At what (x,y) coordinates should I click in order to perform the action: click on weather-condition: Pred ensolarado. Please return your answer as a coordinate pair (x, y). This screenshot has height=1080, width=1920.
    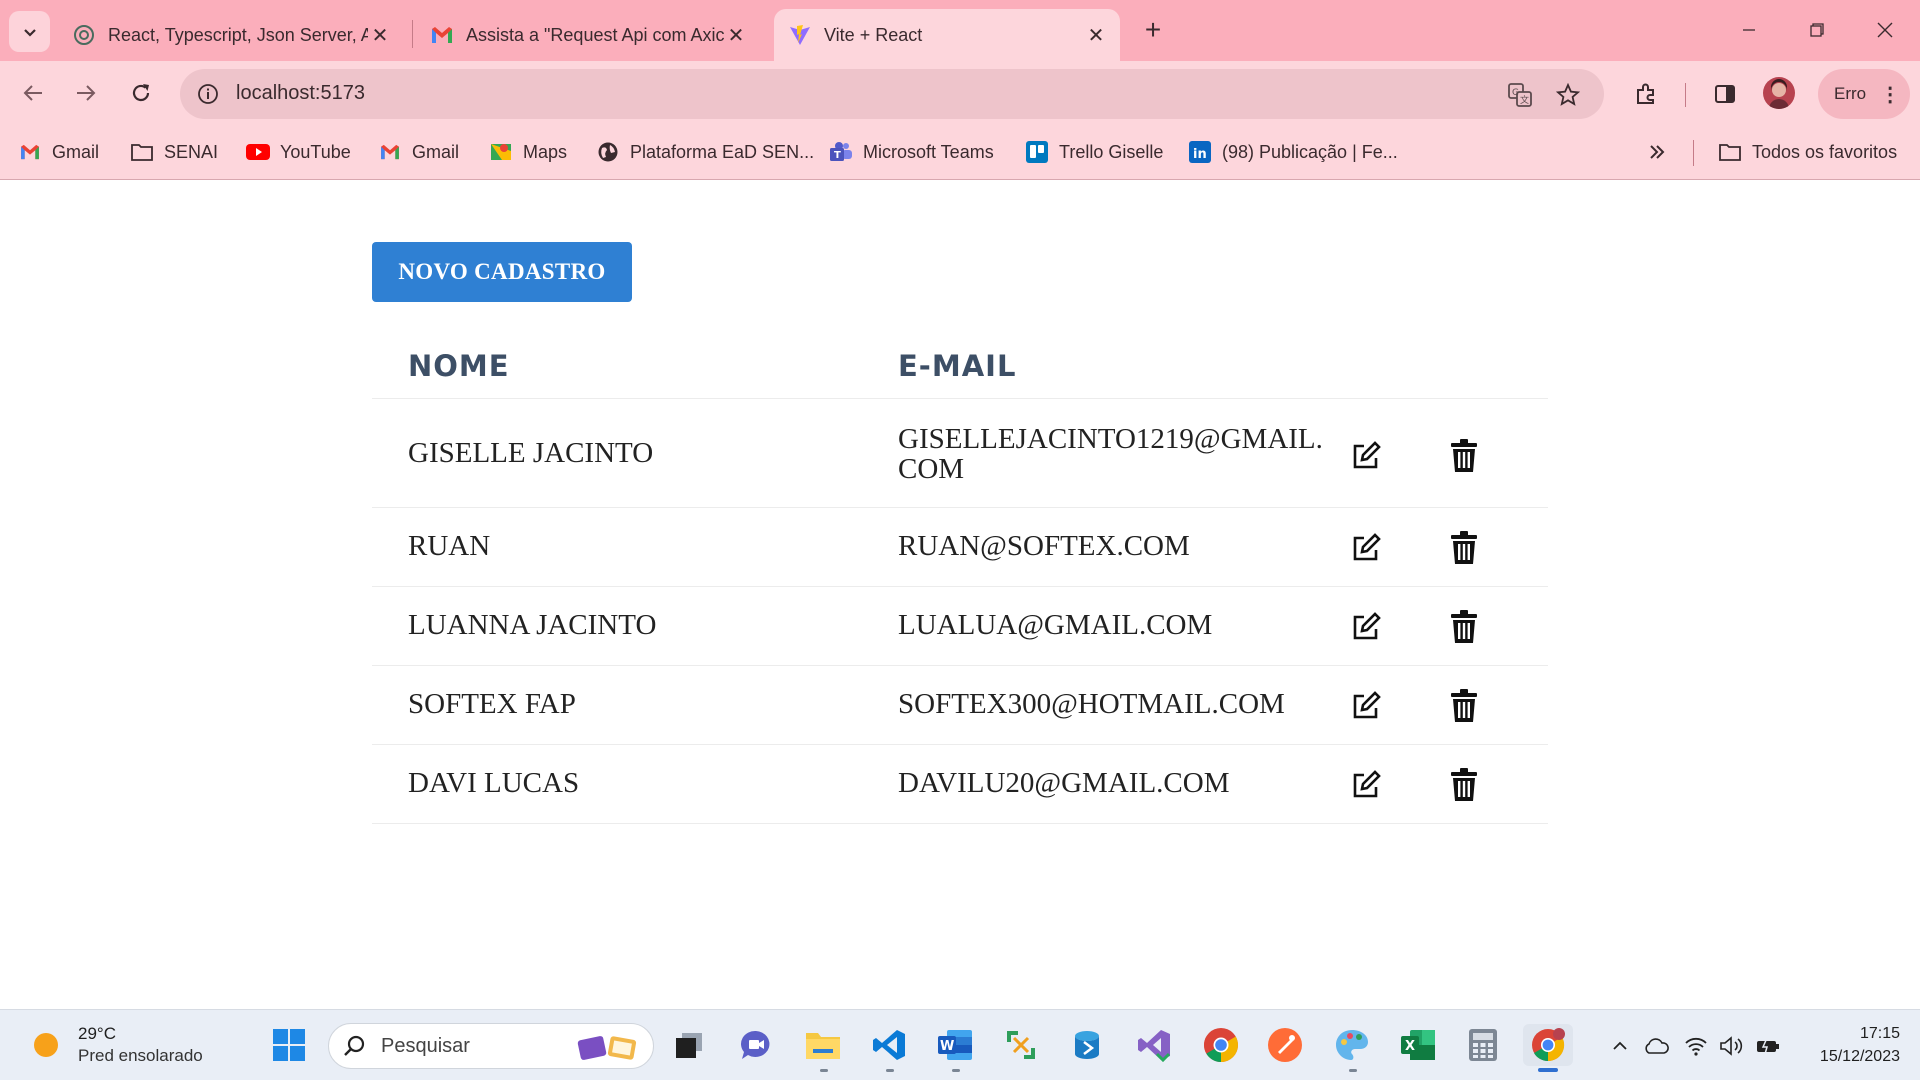
    Looking at the image, I should click on (140, 1055).